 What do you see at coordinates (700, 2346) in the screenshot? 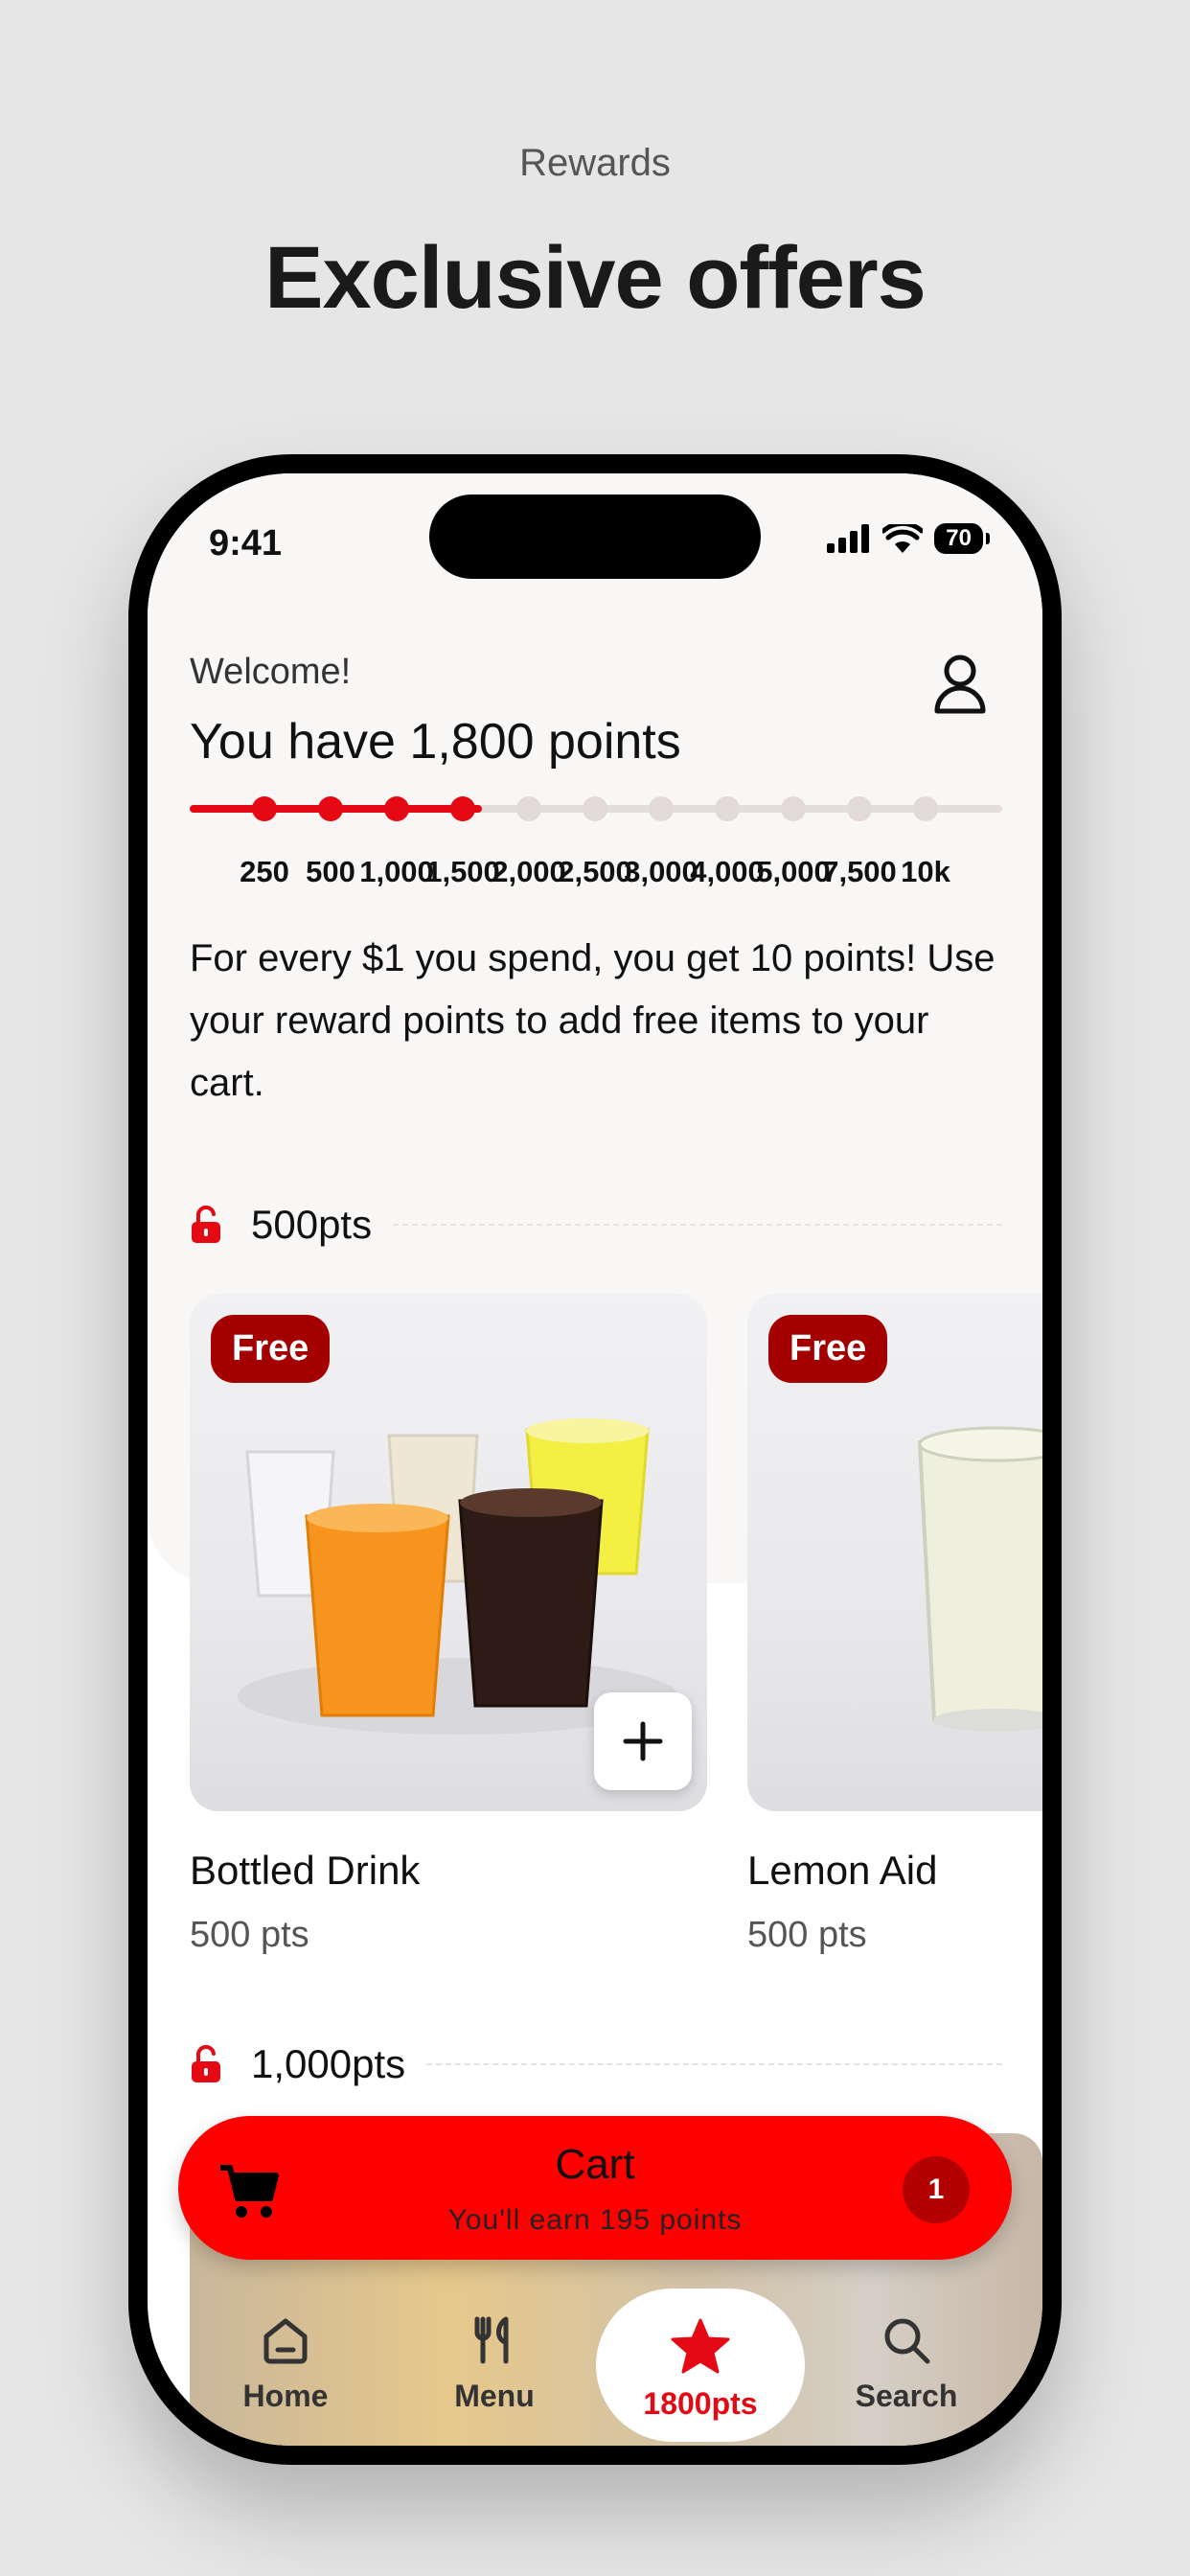
I see `star-icon` at bounding box center [700, 2346].